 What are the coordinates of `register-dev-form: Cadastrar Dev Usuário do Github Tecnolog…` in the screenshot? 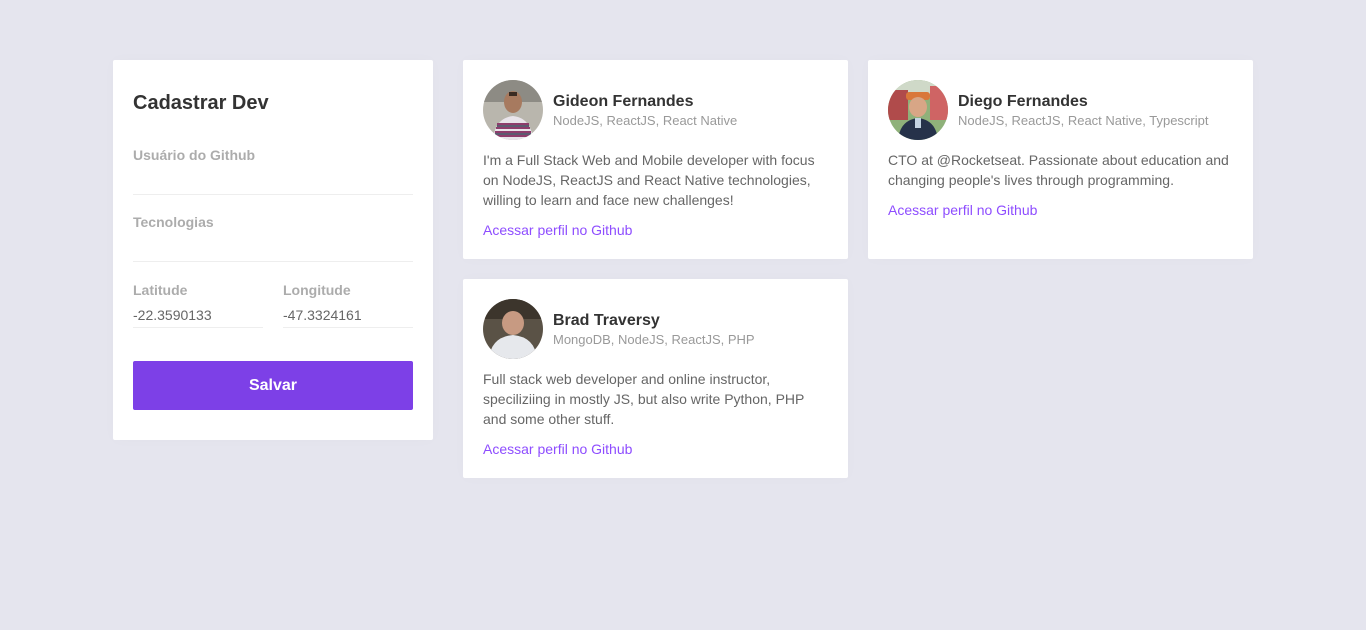 It's located at (273, 250).